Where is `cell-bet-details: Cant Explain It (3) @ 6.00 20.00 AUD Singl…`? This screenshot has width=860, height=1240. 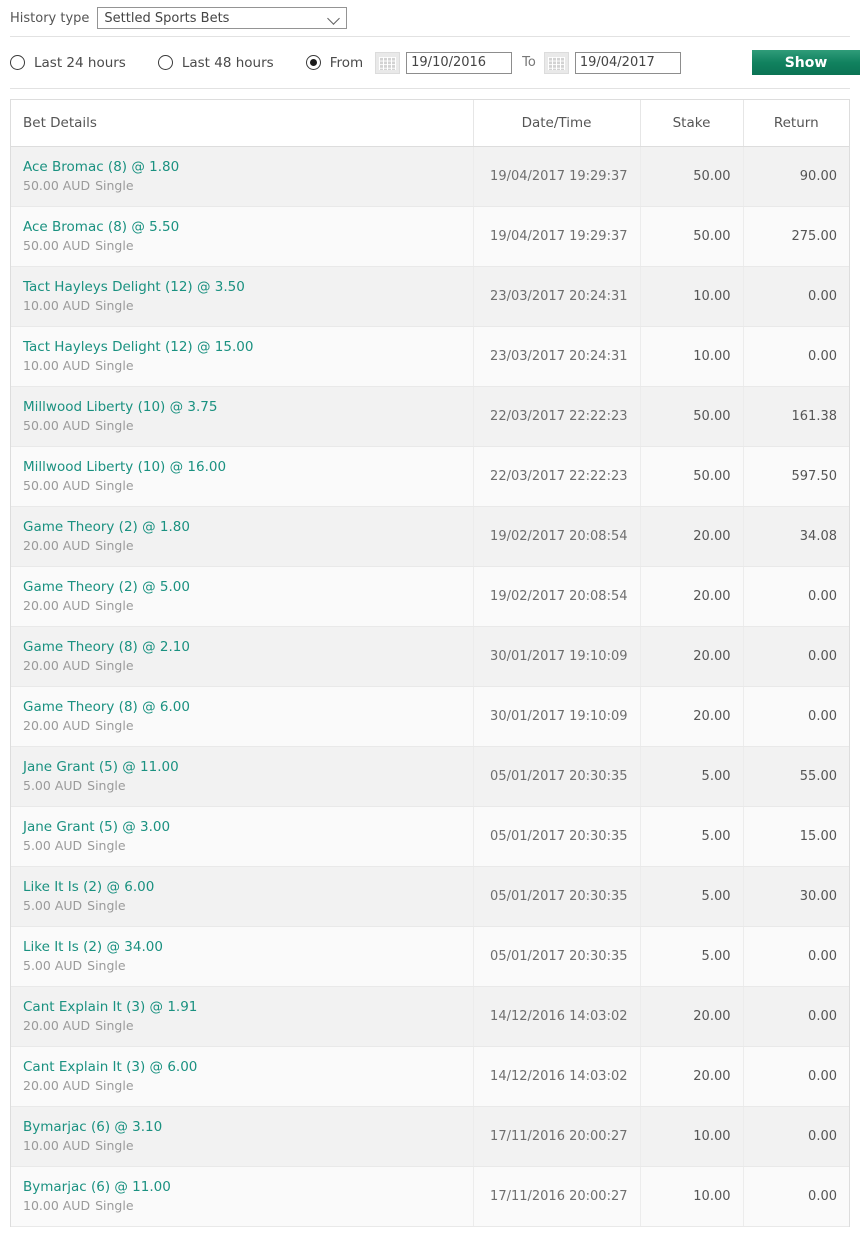
cell-bet-details: Cant Explain It (3) @ 6.00 20.00 AUD Singl… is located at coordinates (242, 1076).